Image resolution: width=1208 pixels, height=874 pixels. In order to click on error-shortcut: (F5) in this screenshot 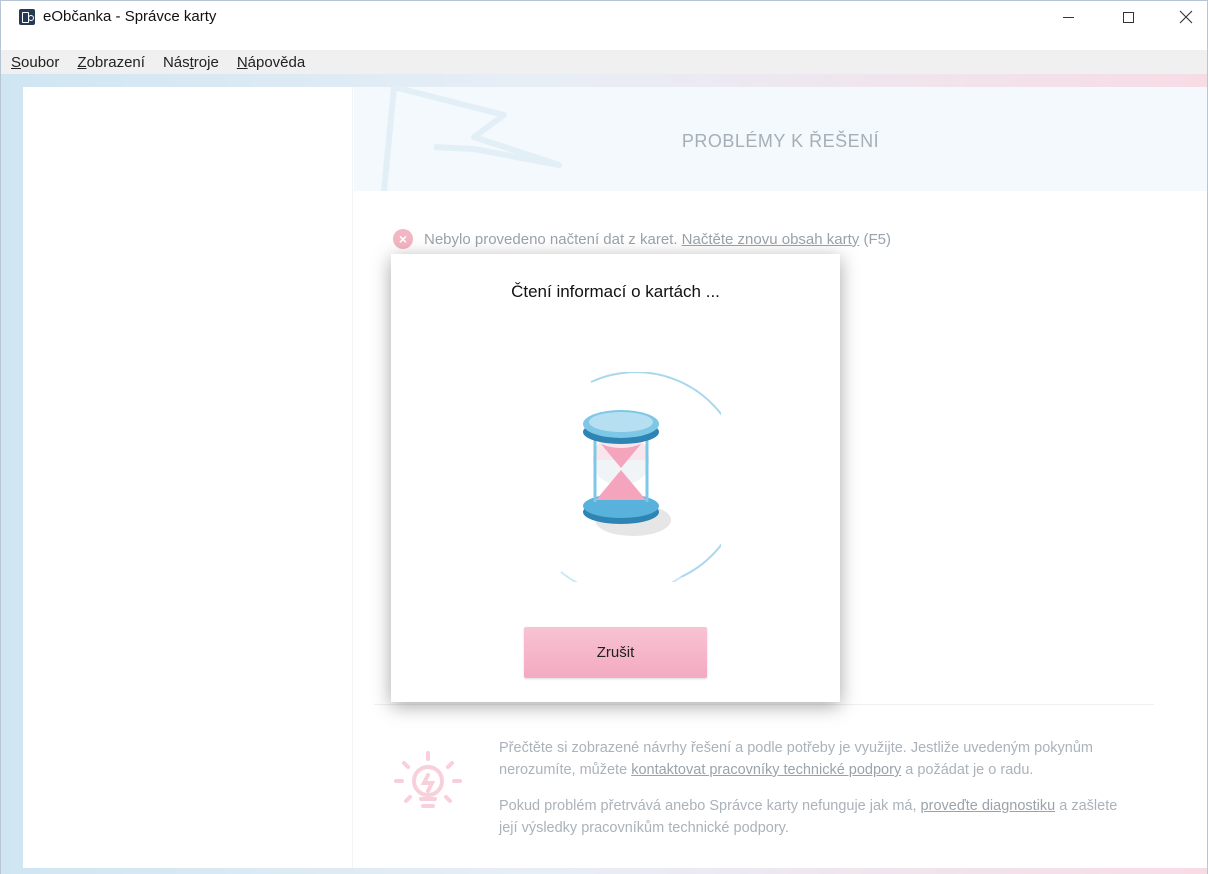, I will do `click(877, 239)`.